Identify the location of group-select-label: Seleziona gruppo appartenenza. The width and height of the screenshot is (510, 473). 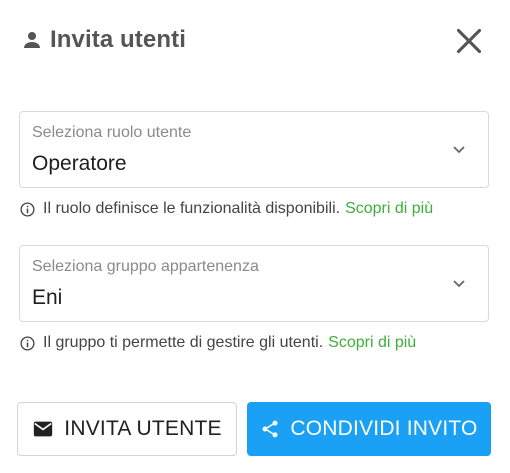
(145, 266).